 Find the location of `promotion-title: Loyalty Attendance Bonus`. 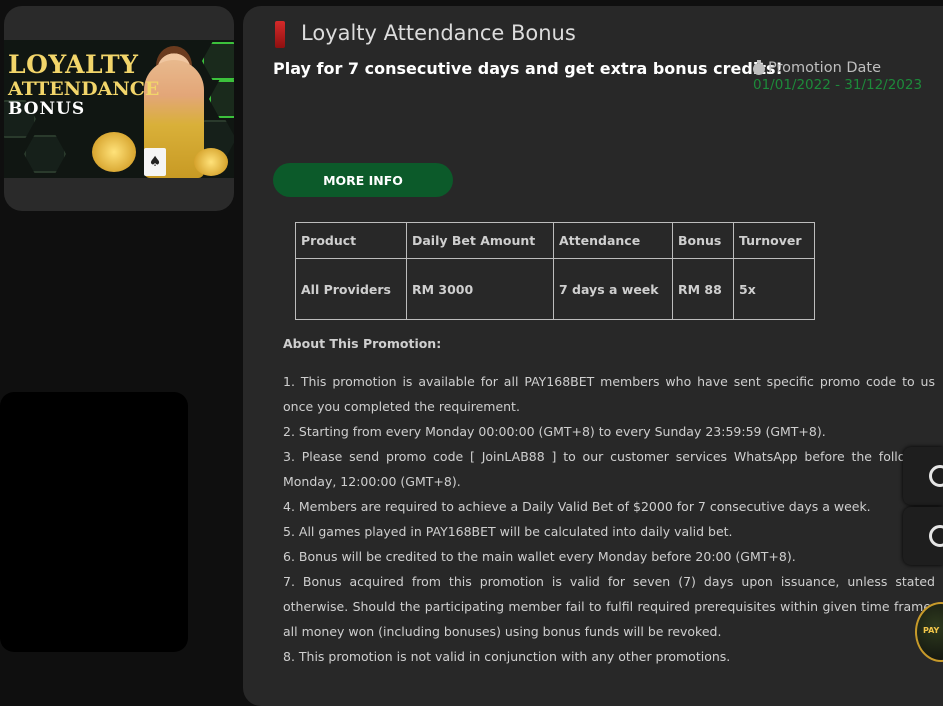

promotion-title: Loyalty Attendance Bonus is located at coordinates (438, 33).